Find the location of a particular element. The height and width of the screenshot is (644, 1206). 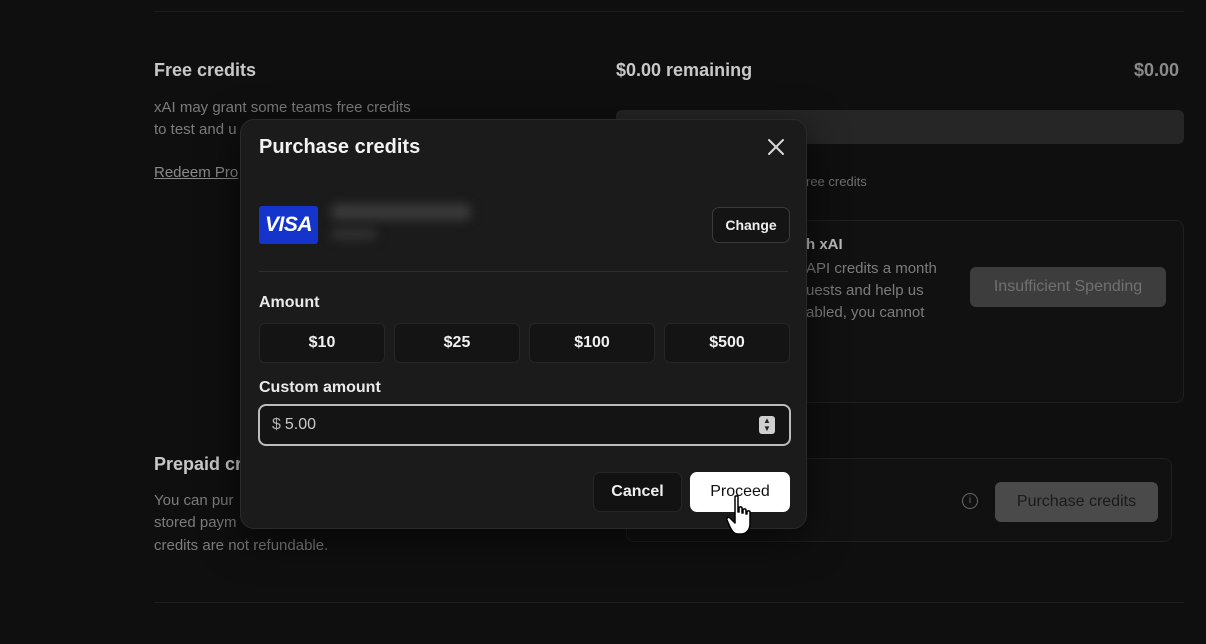

change-card-button: Change is located at coordinates (751, 225).